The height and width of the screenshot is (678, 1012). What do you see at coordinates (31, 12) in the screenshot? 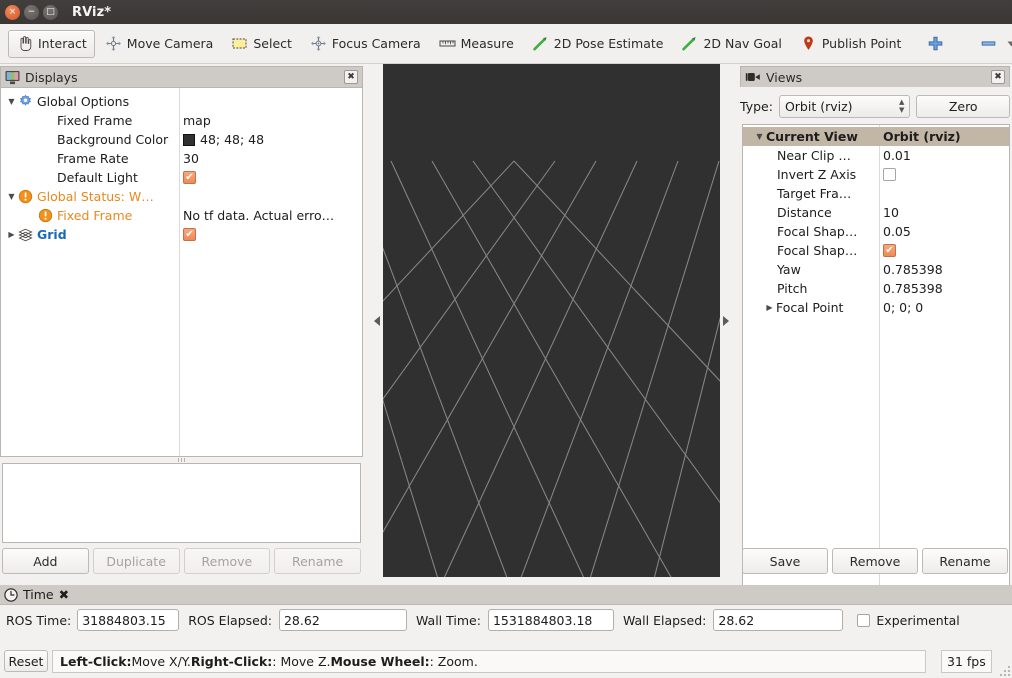
I see `window-minimize-button: −` at bounding box center [31, 12].